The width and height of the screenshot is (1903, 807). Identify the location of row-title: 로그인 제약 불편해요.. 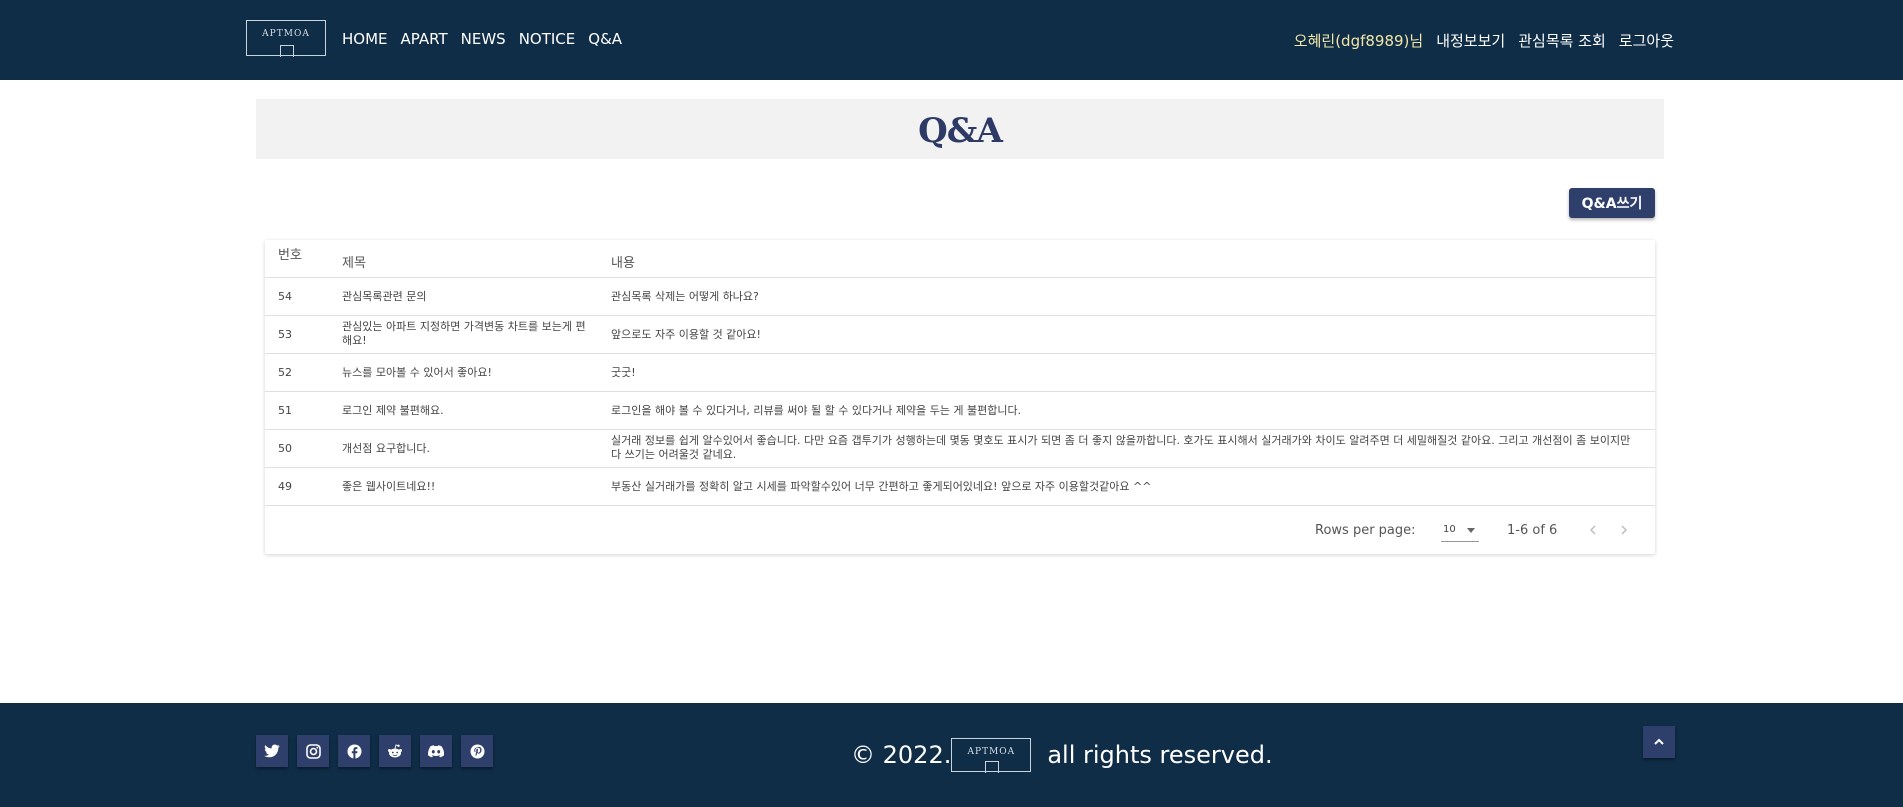
(393, 410).